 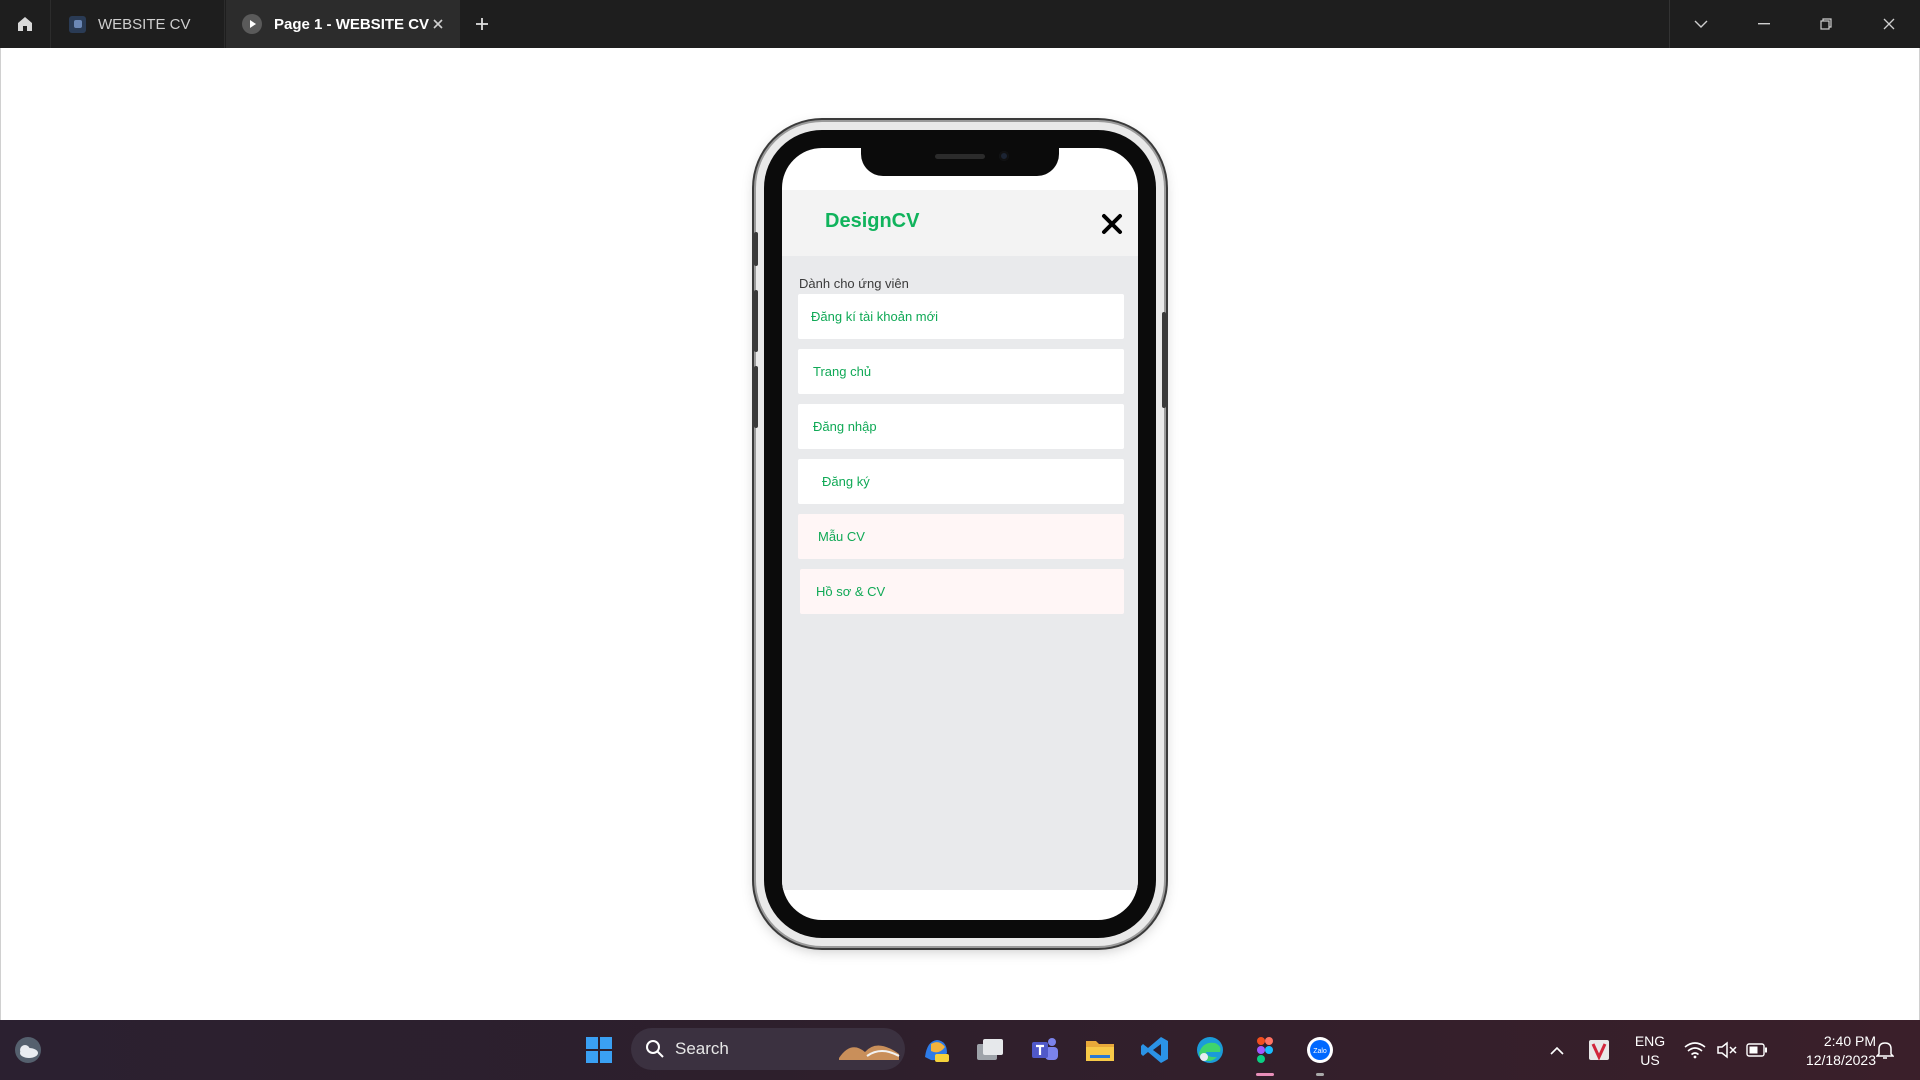 I want to click on section-label: Dành cho ứng viên, so click(x=854, y=283).